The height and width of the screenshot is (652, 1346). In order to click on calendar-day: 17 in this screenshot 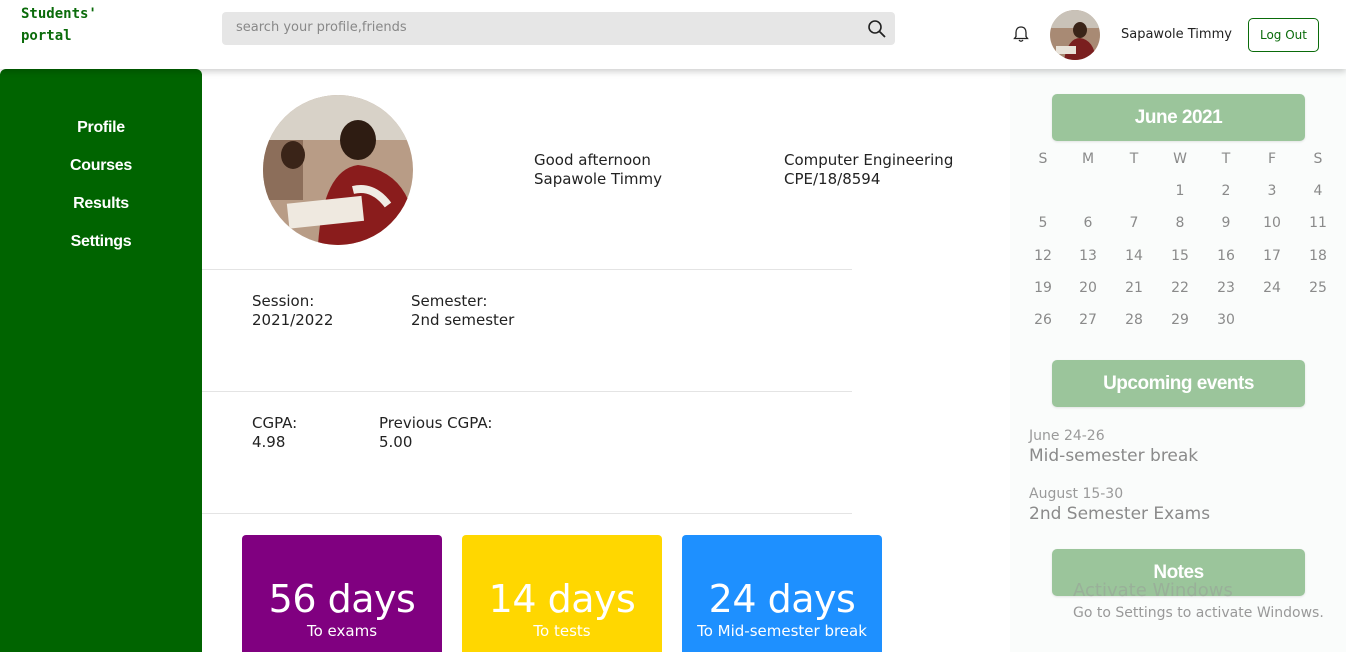, I will do `click(1272, 256)`.